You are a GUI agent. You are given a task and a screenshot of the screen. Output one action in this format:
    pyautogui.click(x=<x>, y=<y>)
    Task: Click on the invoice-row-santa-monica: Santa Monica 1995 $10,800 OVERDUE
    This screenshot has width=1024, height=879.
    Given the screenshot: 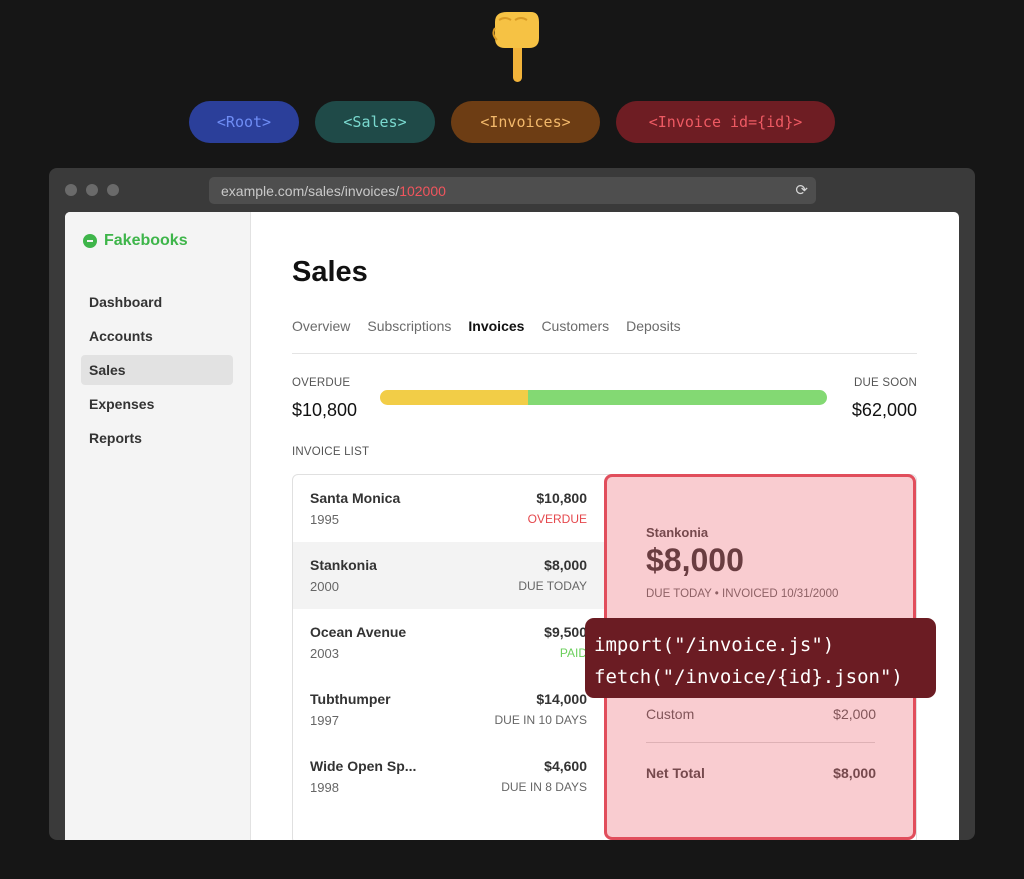 What is the action you would take?
    pyautogui.click(x=449, y=508)
    